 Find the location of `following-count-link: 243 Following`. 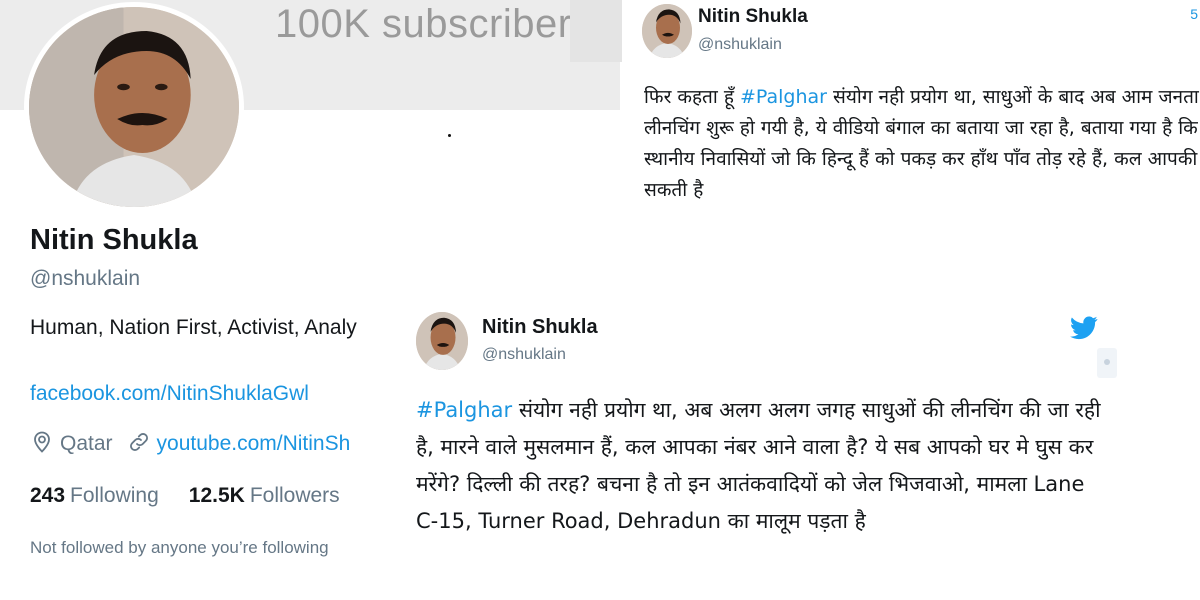

following-count-link: 243 Following is located at coordinates (94, 495).